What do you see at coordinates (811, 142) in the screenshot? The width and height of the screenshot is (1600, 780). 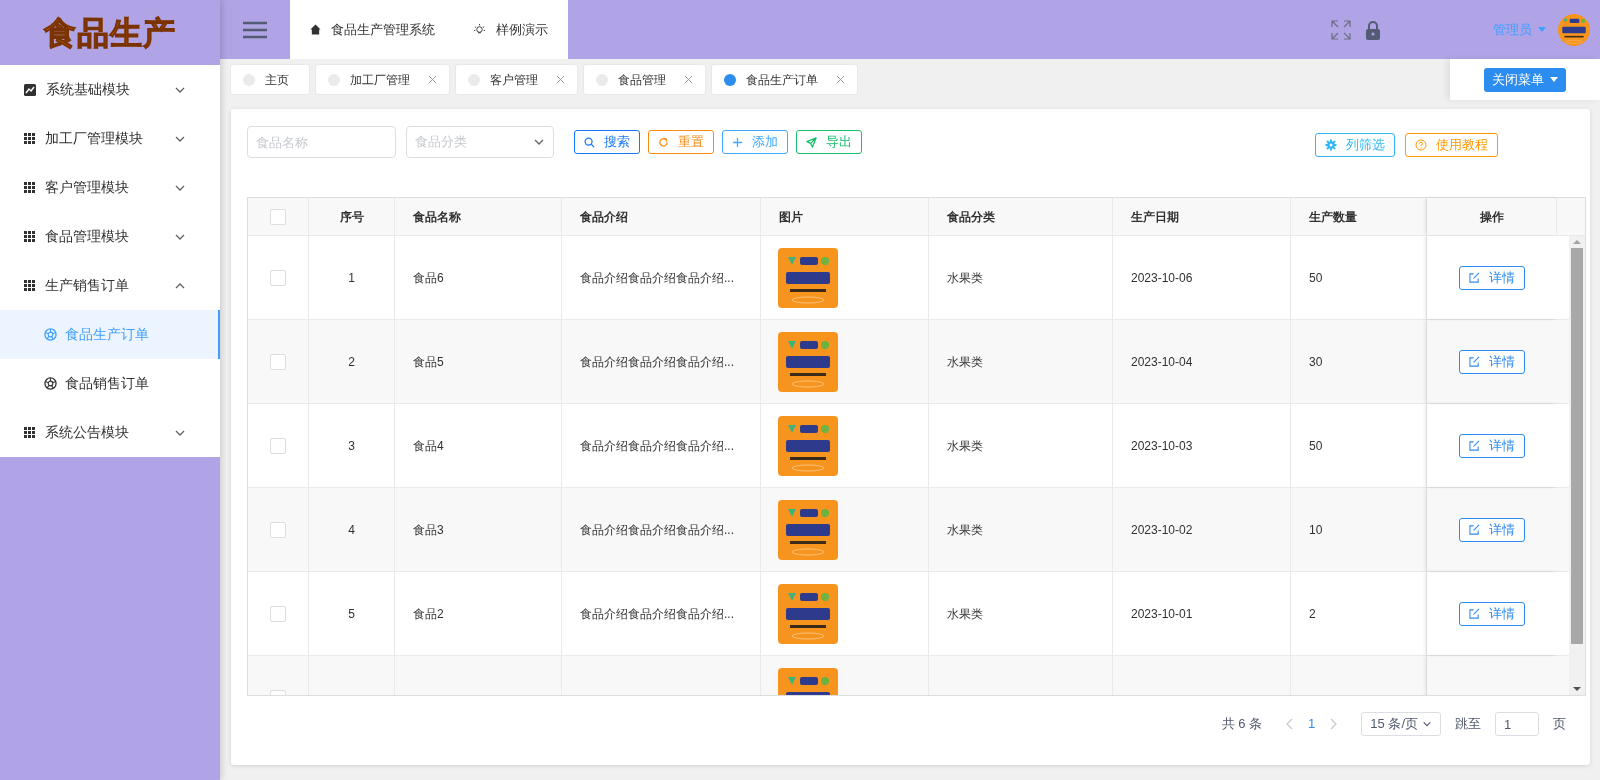 I see `send-icon` at bounding box center [811, 142].